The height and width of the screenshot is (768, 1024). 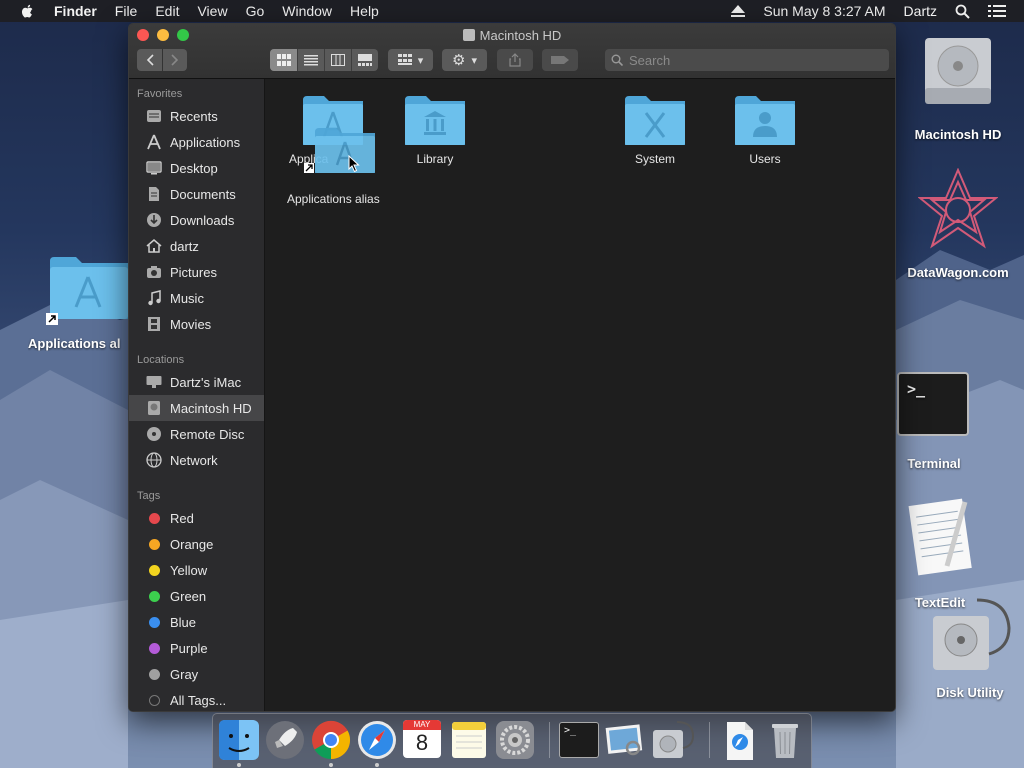 I want to click on search-field, so click(x=747, y=60).